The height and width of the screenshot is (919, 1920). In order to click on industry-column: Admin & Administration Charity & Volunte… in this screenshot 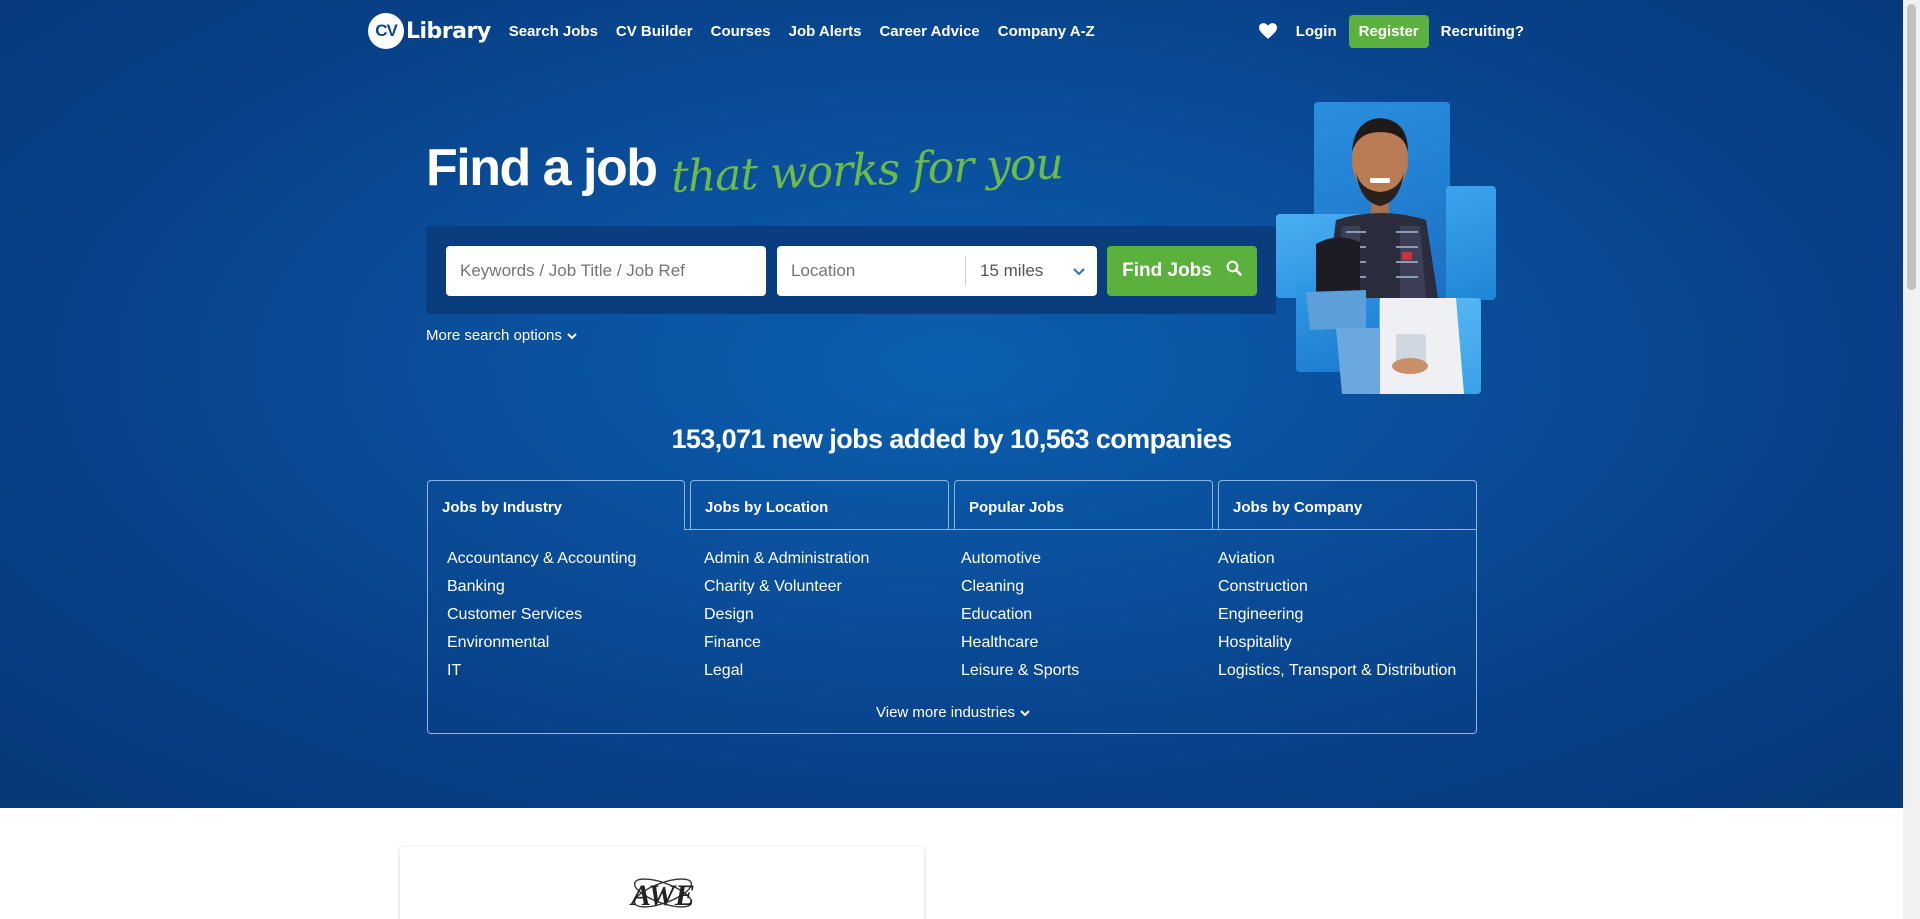, I will do `click(832, 619)`.